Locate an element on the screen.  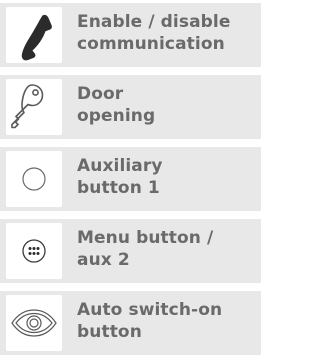
legend-row-door-opening: Door opening is located at coordinates (130, 107).